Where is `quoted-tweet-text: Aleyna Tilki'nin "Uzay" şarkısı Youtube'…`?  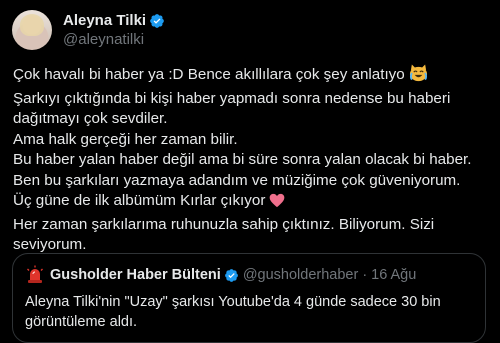 quoted-tweet-text: Aleyna Tilki'nin "Uzay" şarkısı Youtube'… is located at coordinates (233, 312).